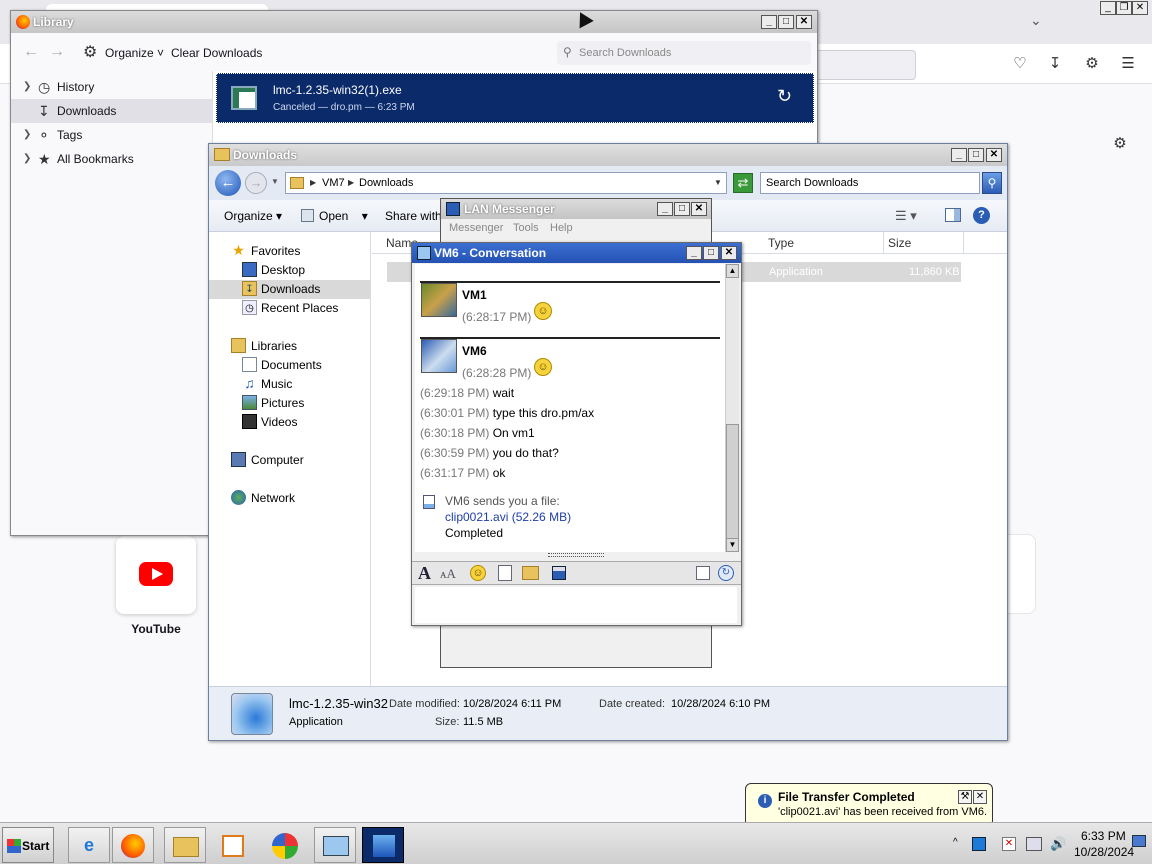 The width and height of the screenshot is (1152, 864). I want to click on explorer-share-button: Share with, so click(413, 216).